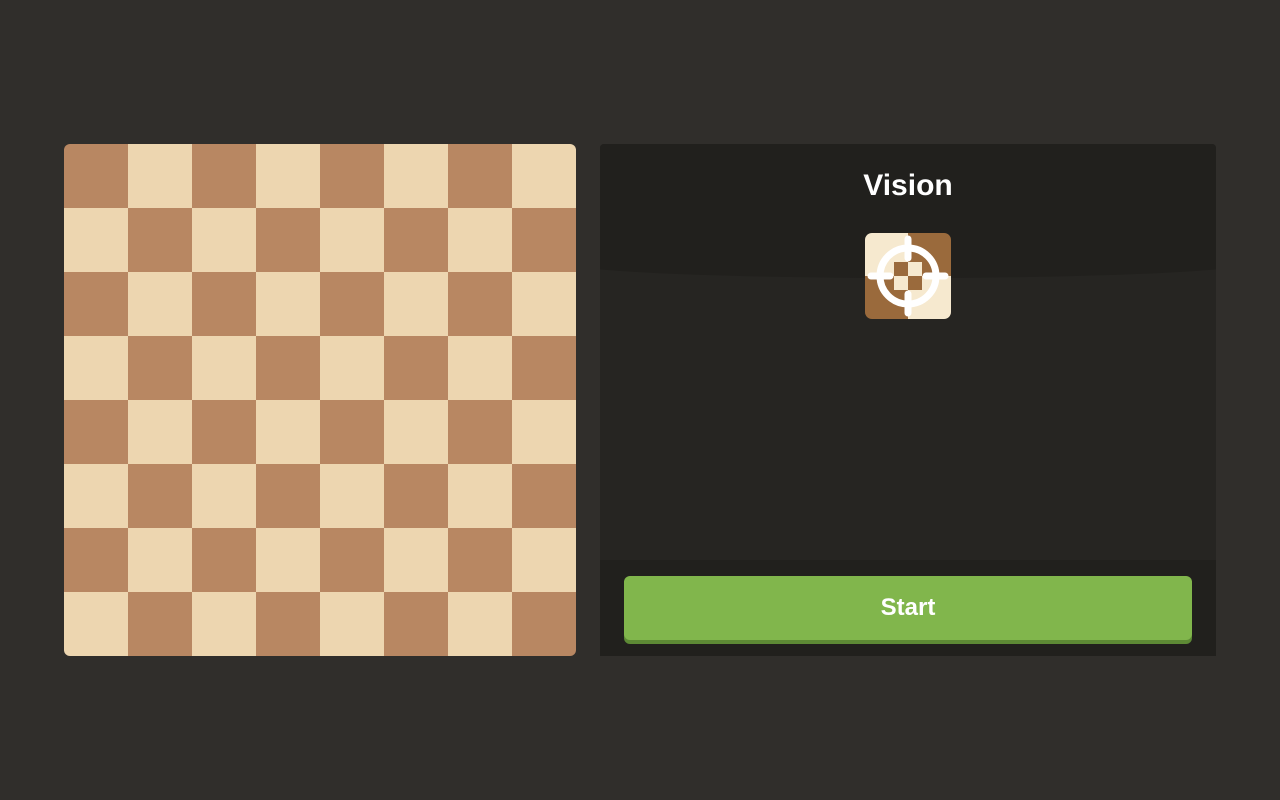 The width and height of the screenshot is (1280, 800). I want to click on board-square-e1, so click(352, 624).